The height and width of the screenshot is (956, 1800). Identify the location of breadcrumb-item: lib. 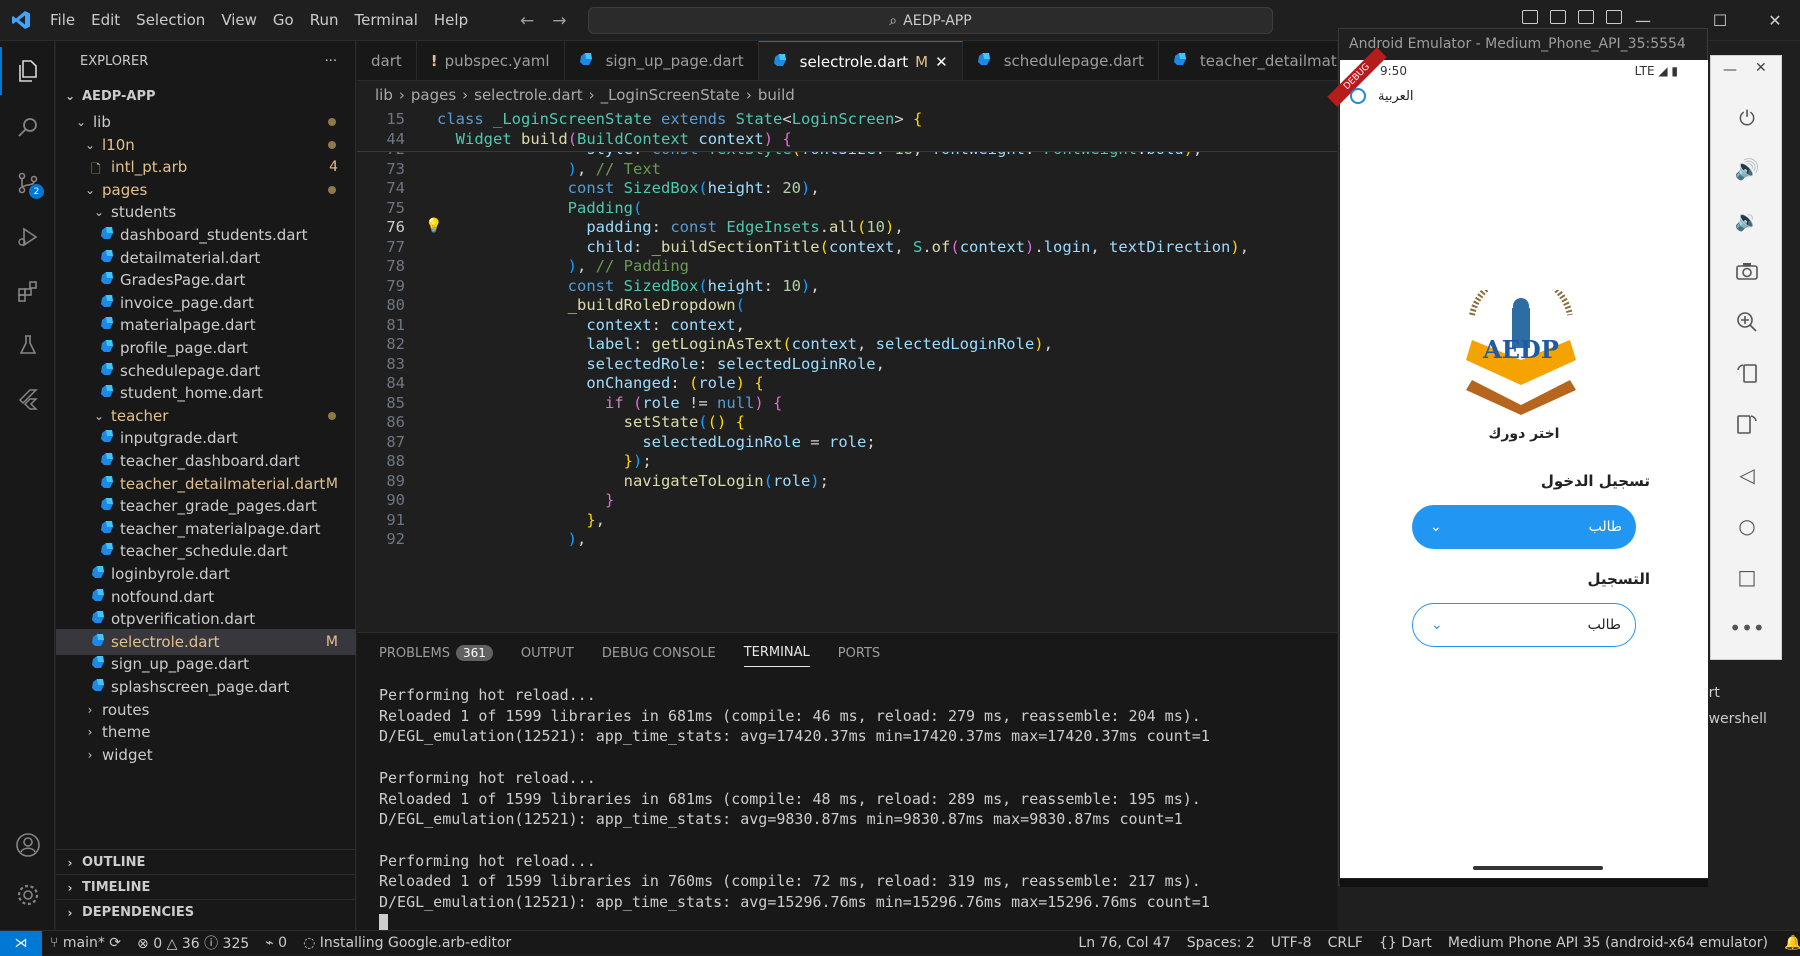
(384, 95).